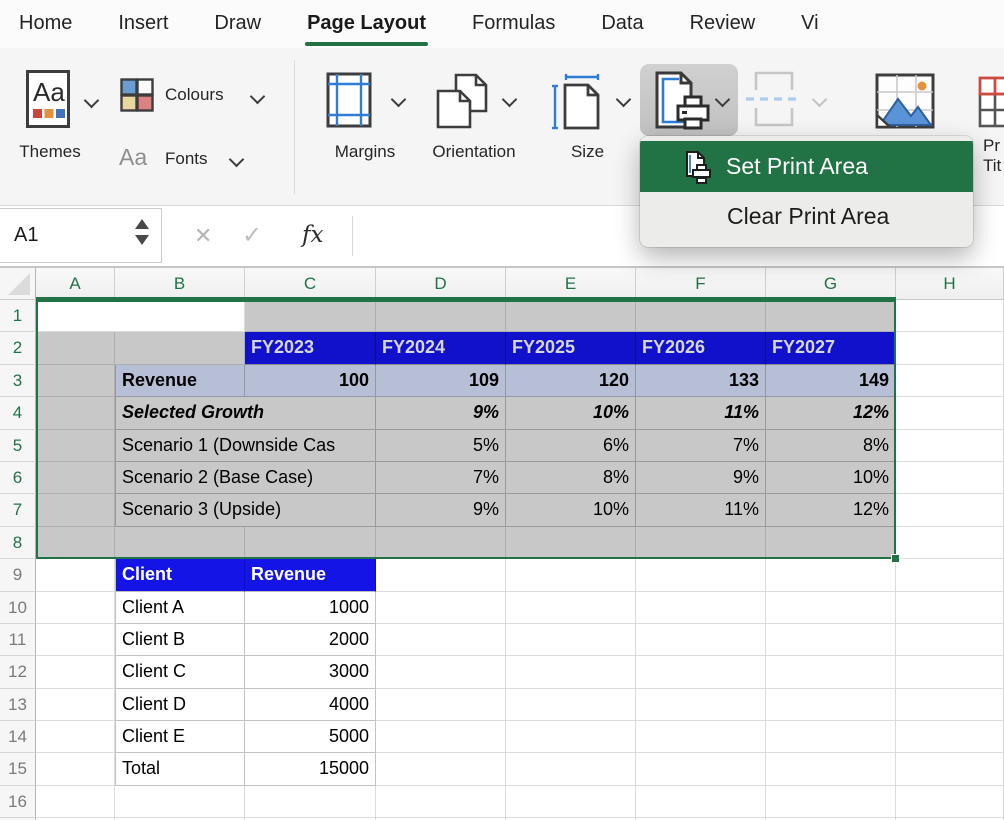  I want to click on cell-H14, so click(950, 737).